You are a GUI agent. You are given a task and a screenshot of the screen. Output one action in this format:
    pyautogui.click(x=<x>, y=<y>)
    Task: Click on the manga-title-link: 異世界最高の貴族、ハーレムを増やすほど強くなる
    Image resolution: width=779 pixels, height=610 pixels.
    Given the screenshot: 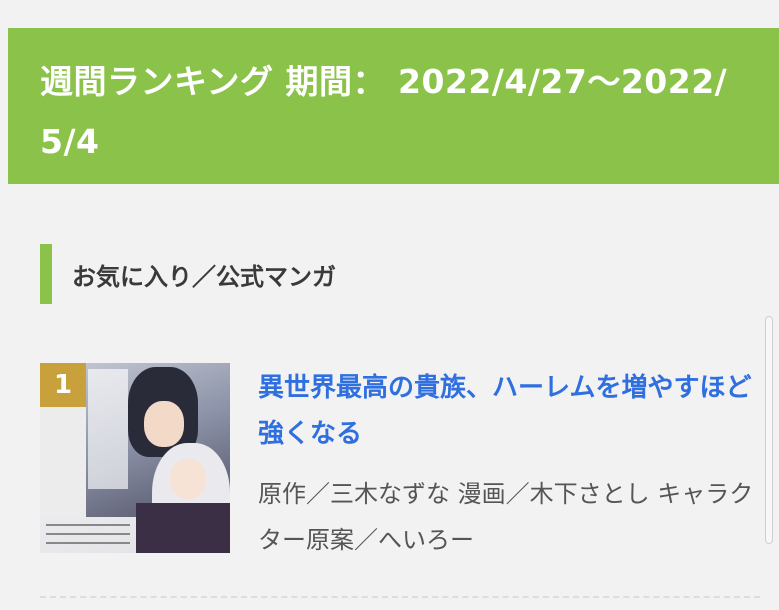 What is the action you would take?
    pyautogui.click(x=508, y=411)
    